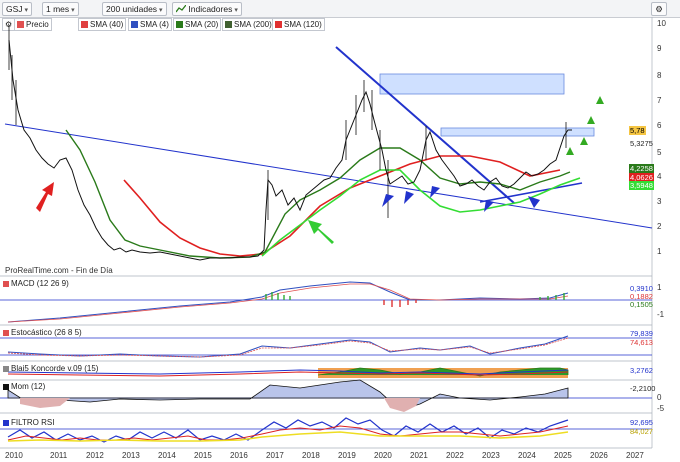 This screenshot has height=462, width=680. I want to click on source-label: ProRealTime.com - Fin de Día, so click(59, 270).